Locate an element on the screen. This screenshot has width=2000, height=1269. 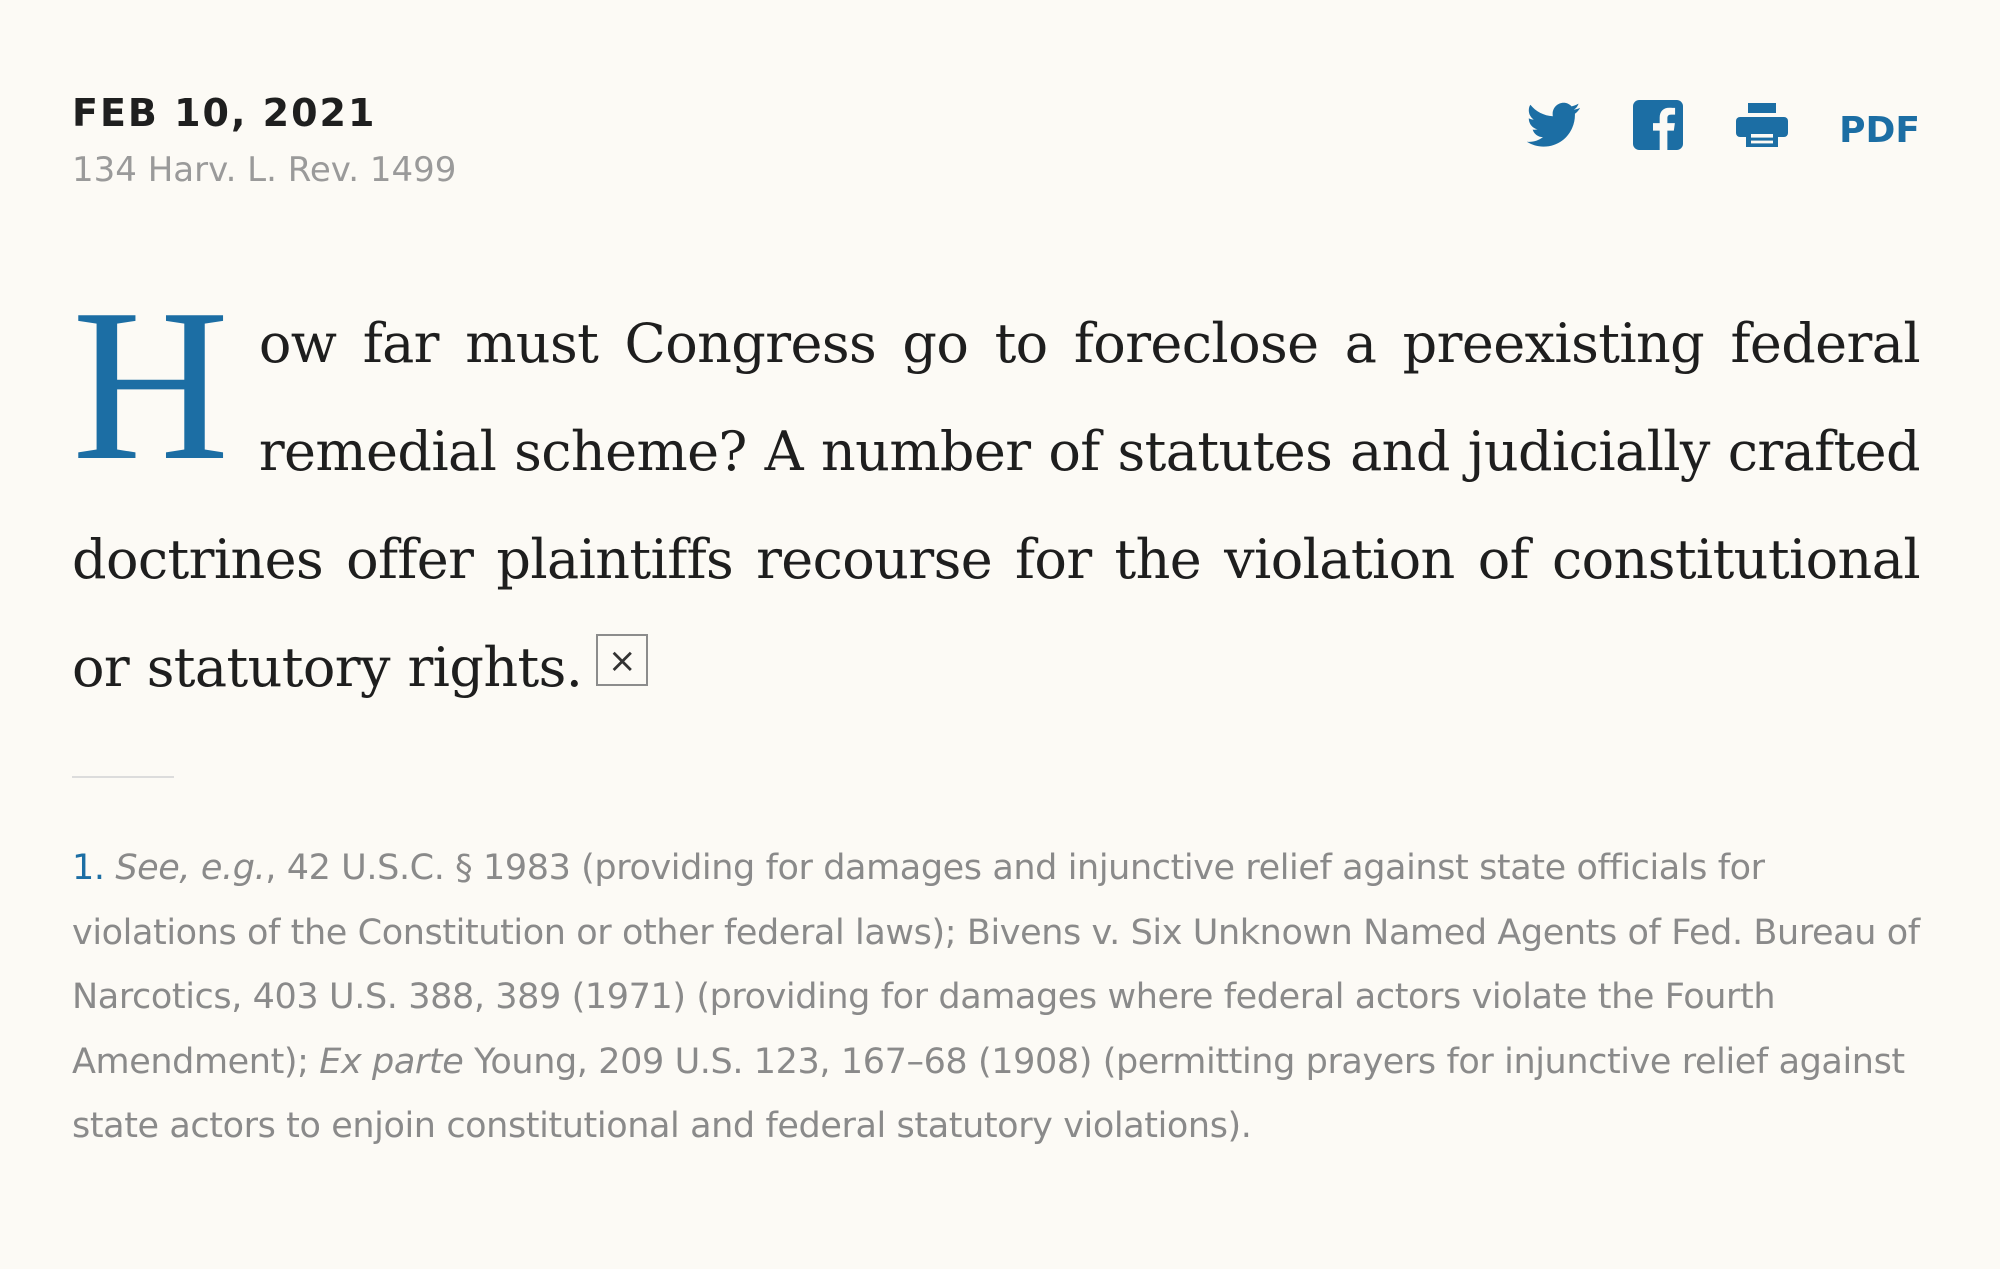
print-button is located at coordinates (1762, 125).